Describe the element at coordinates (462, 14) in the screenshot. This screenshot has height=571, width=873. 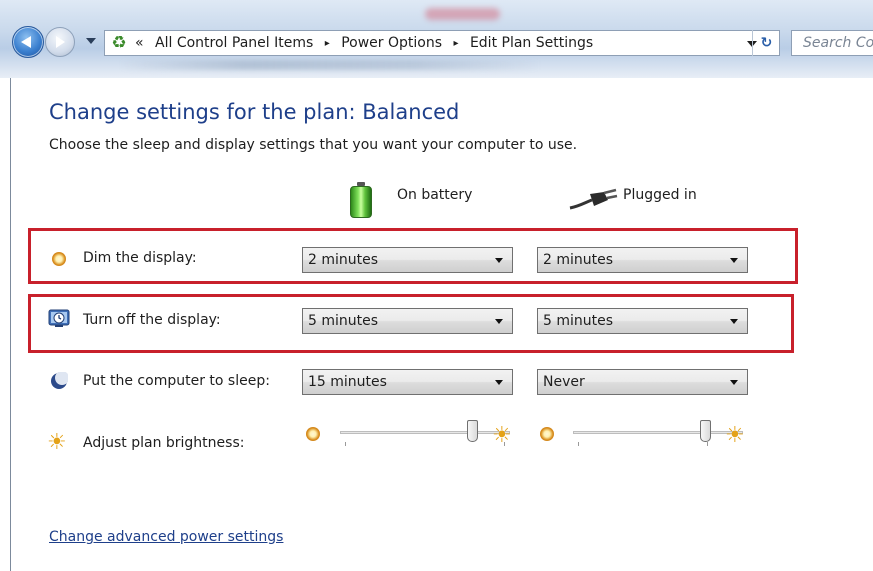
I see `blurred-title-highlight` at that location.